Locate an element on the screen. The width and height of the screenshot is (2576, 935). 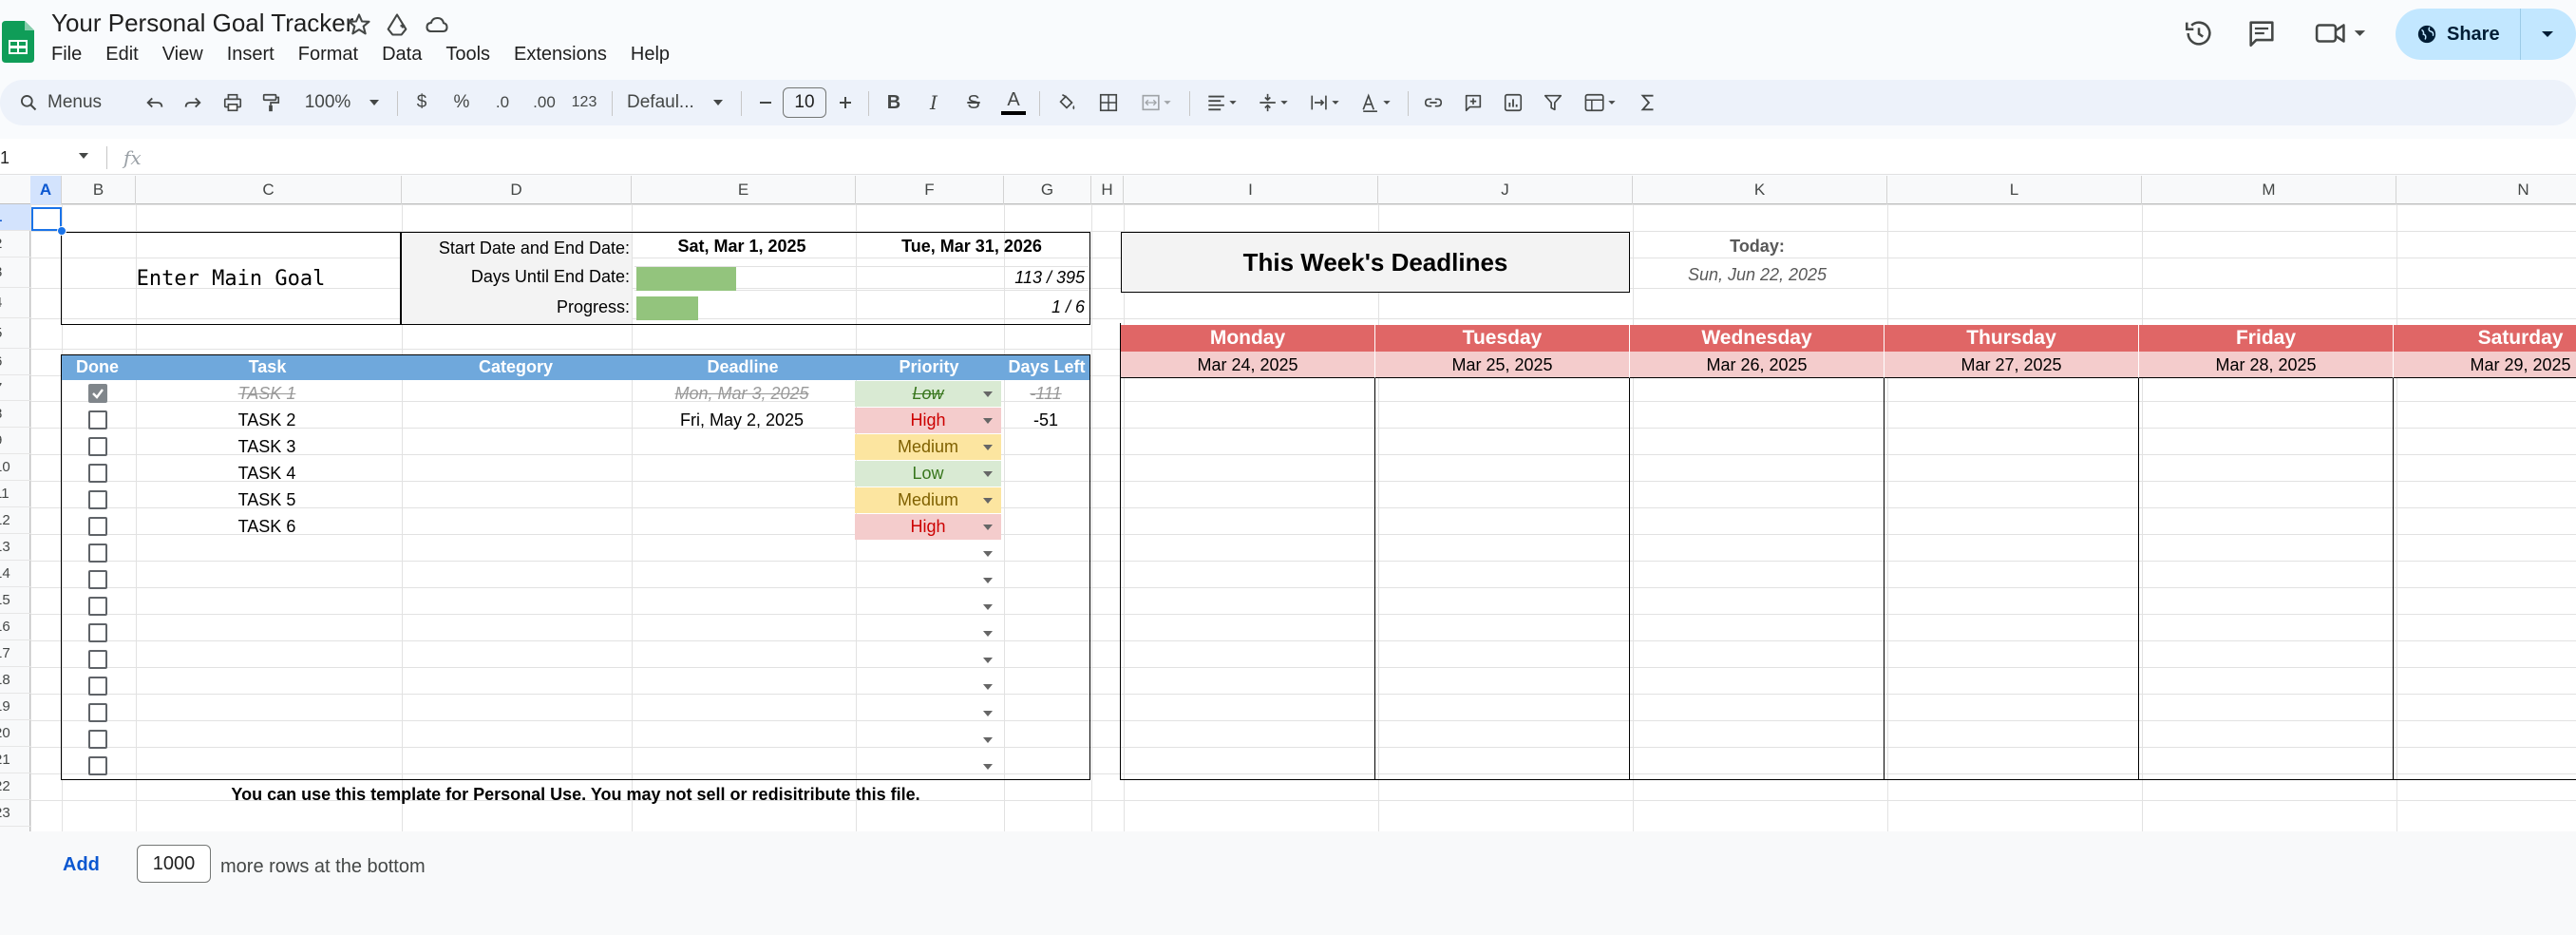
font-size-input: 10 is located at coordinates (804, 102).